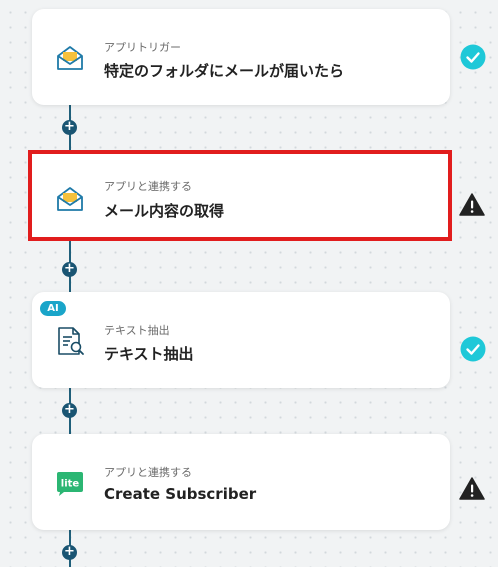  I want to click on step-category: テキスト抽出, so click(137, 330).